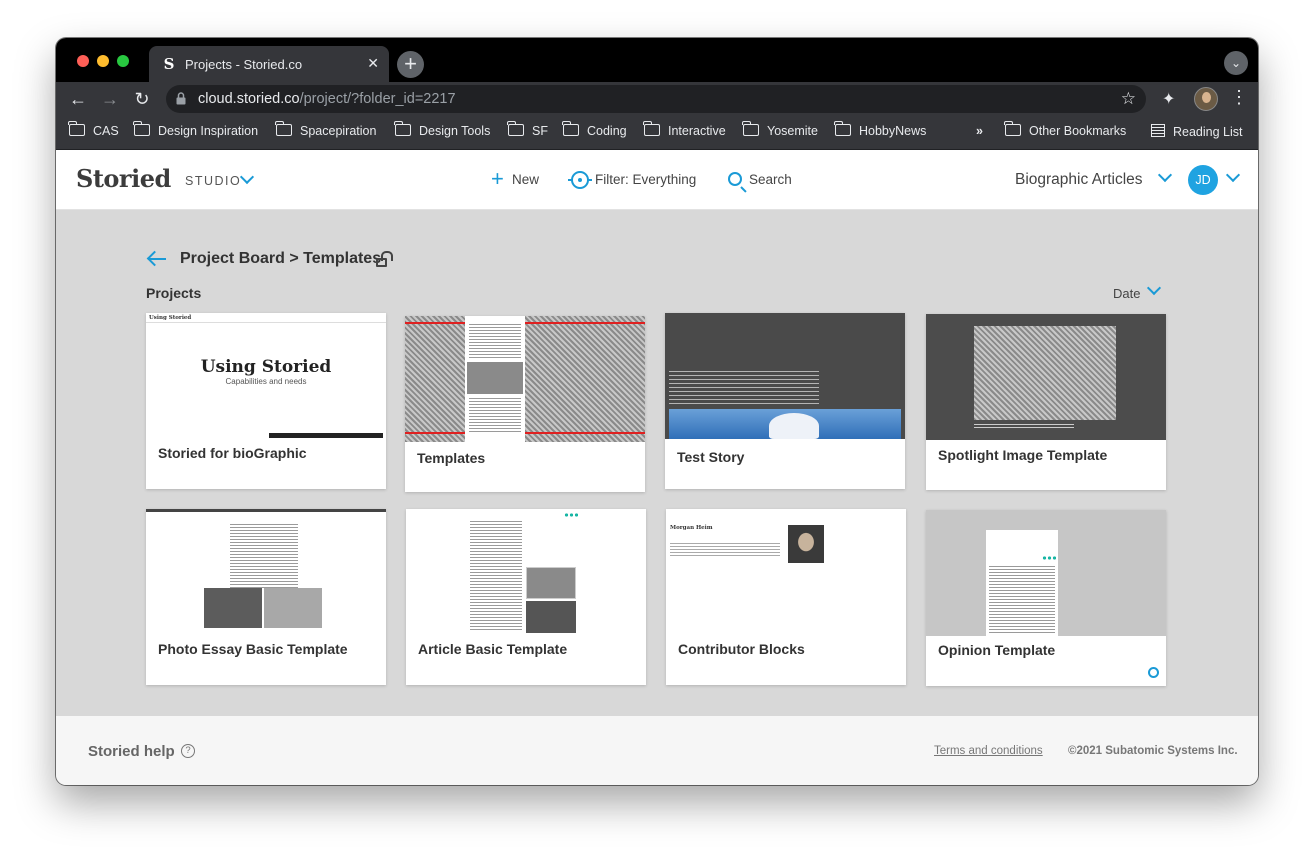 The height and width of the screenshot is (859, 1314). Describe the element at coordinates (780, 129) in the screenshot. I see `bookmark-item: Yosemite` at that location.